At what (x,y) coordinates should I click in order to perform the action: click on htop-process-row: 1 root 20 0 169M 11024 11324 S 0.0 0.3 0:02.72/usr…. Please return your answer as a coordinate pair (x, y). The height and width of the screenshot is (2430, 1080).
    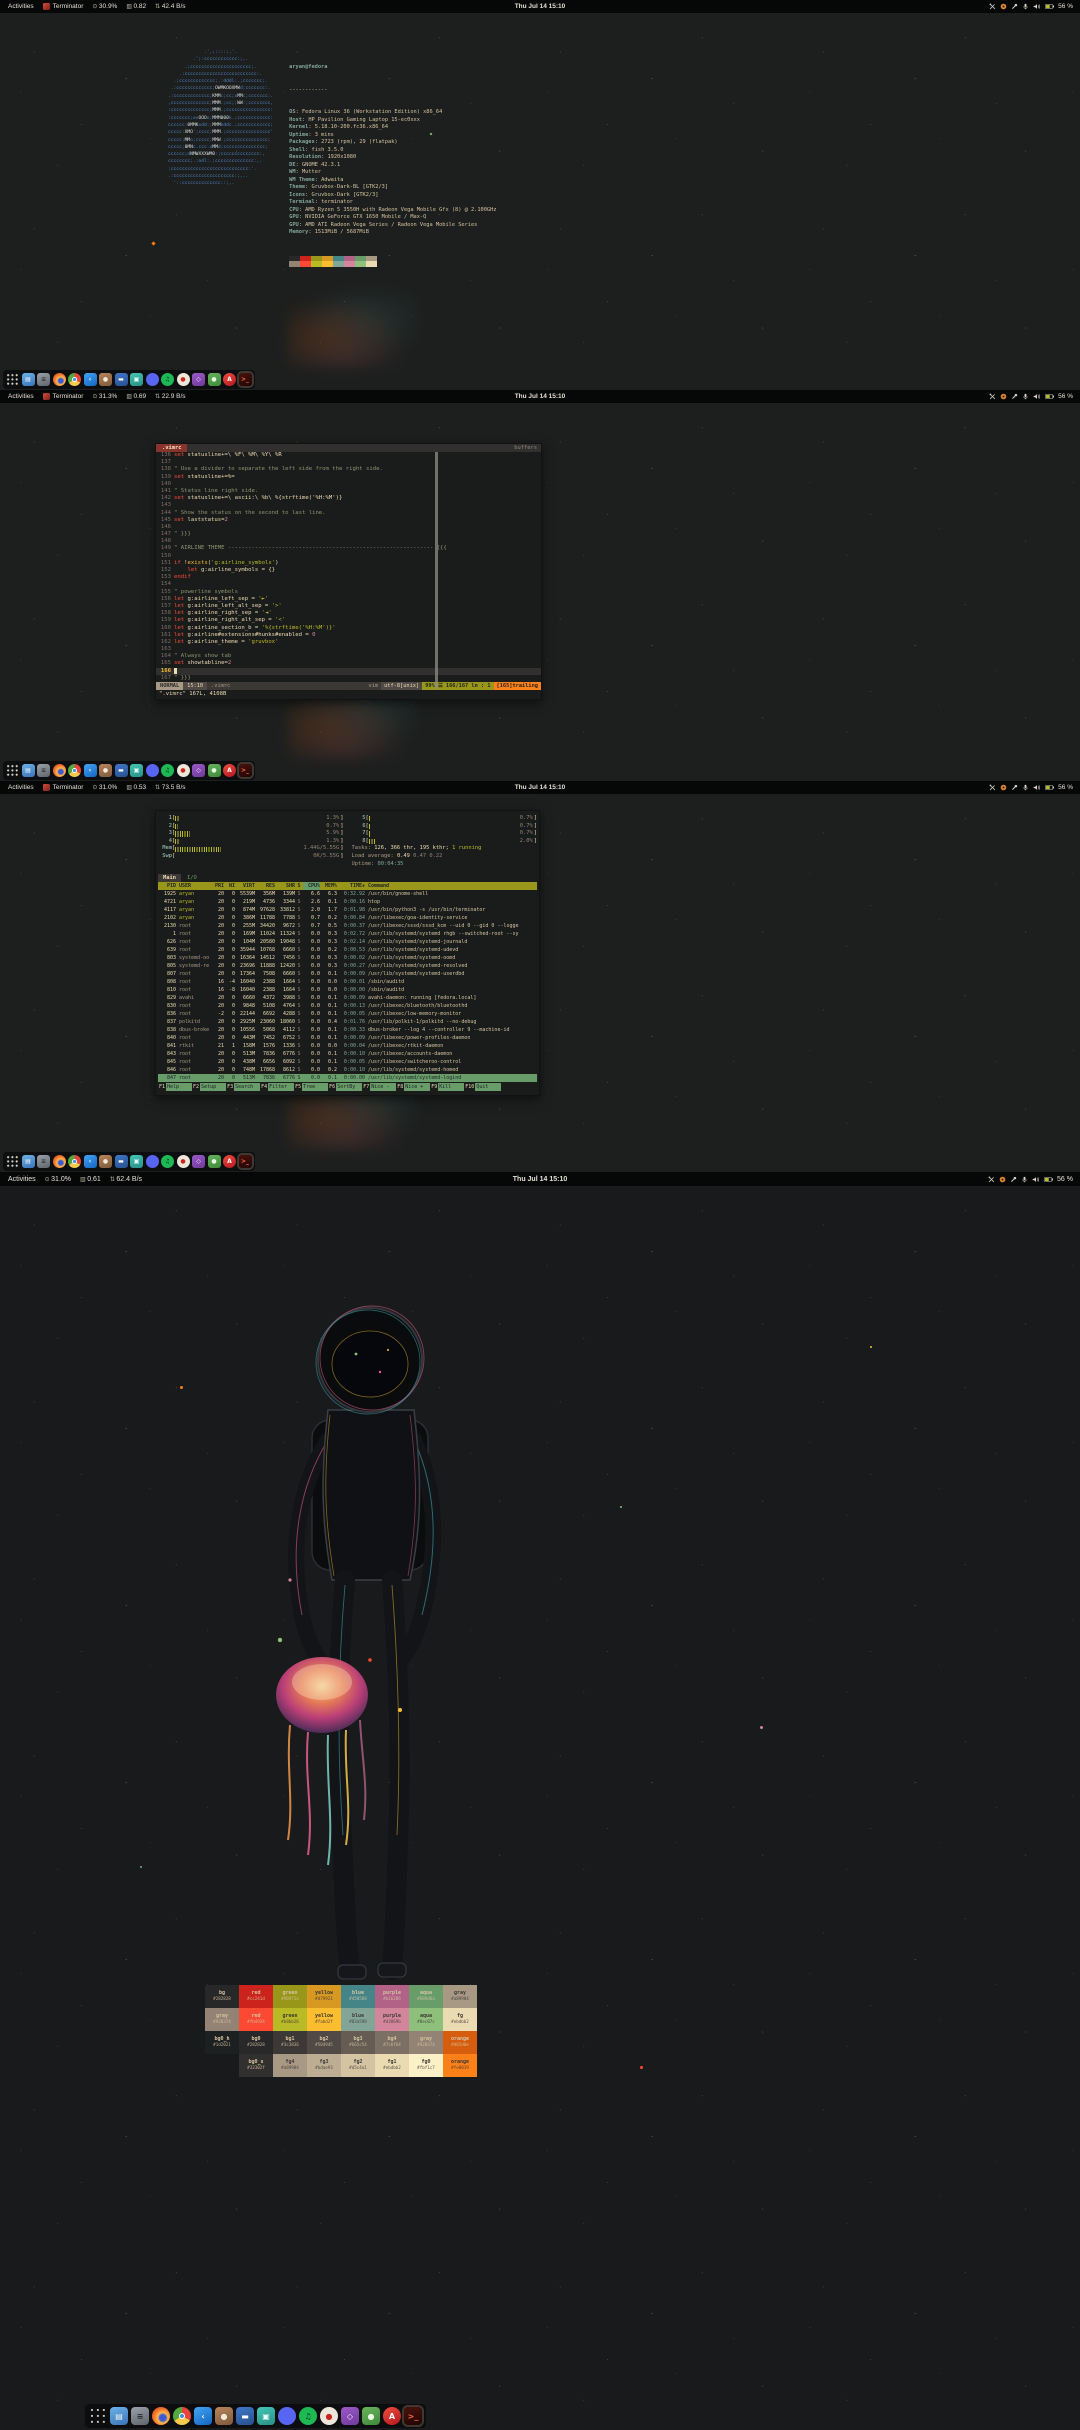
    Looking at the image, I should click on (347, 934).